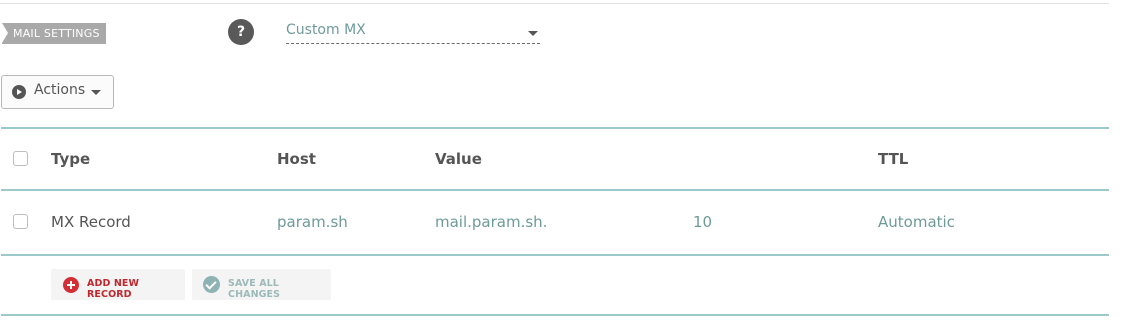 This screenshot has height=330, width=1132. I want to click on table-top-divider, so click(555, 128).